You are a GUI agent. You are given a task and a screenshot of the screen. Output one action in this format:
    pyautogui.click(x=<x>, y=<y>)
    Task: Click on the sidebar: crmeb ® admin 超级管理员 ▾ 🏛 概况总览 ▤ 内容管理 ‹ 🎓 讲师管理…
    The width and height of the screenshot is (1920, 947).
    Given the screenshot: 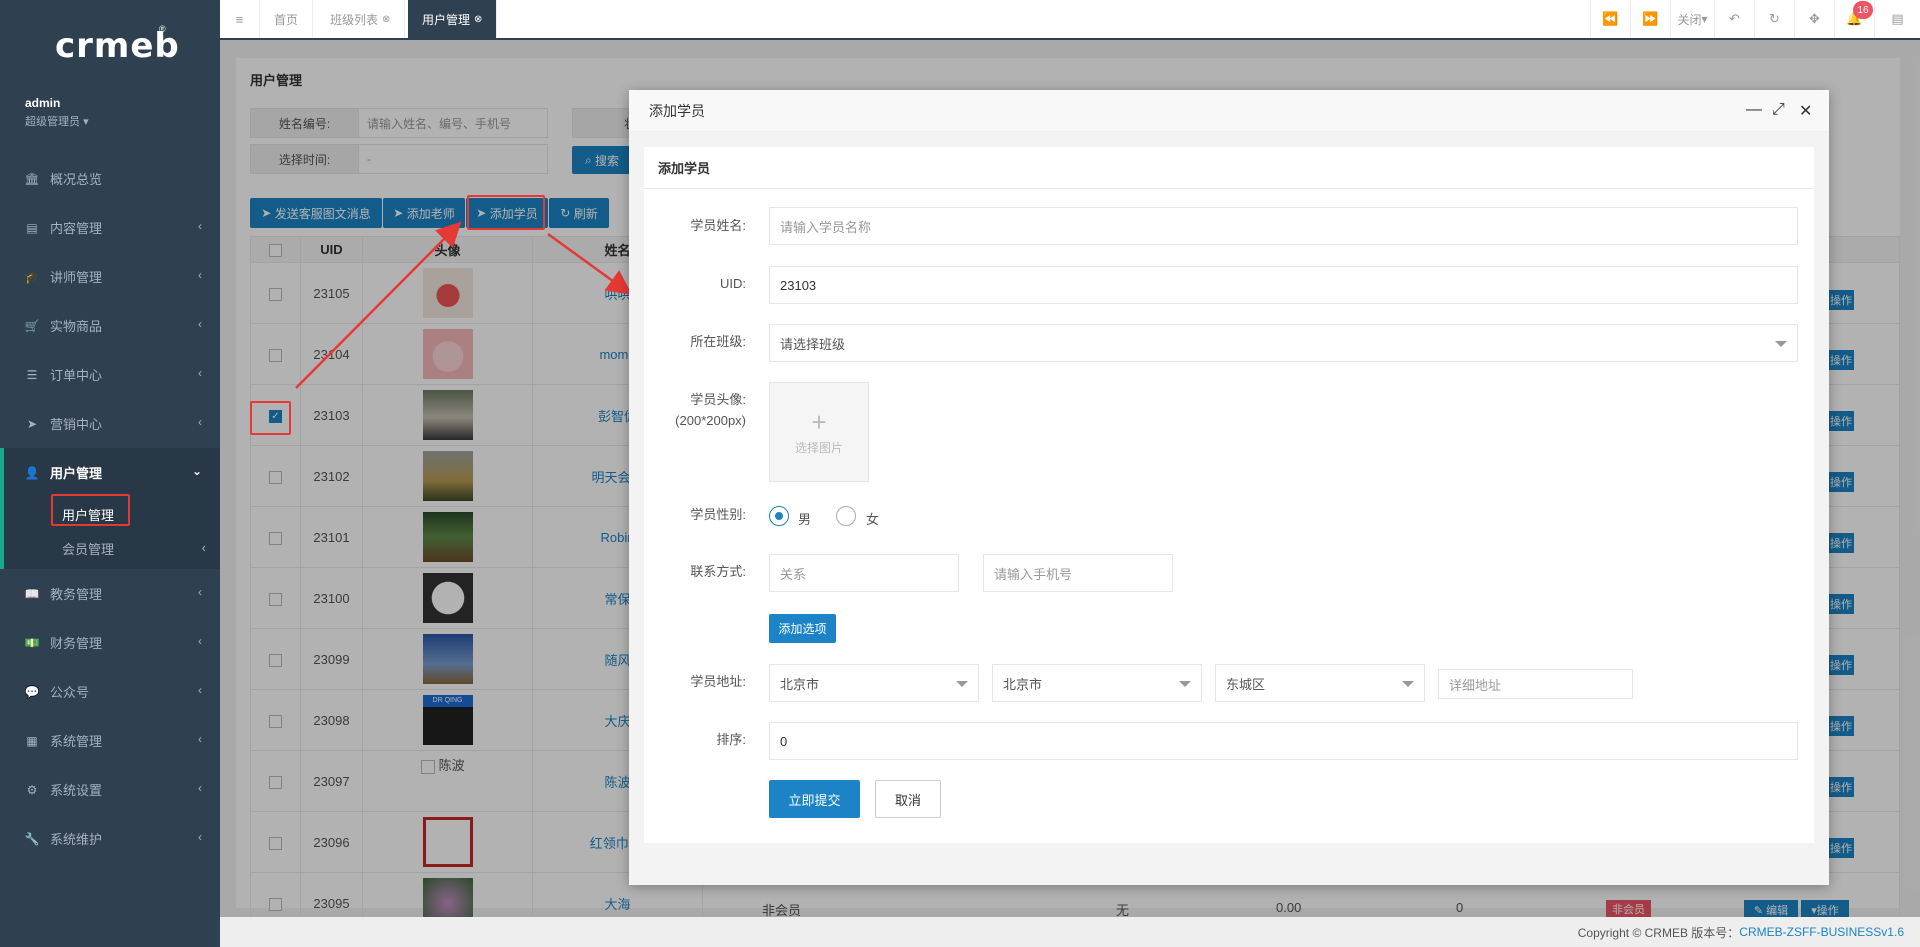 What is the action you would take?
    pyautogui.click(x=110, y=473)
    